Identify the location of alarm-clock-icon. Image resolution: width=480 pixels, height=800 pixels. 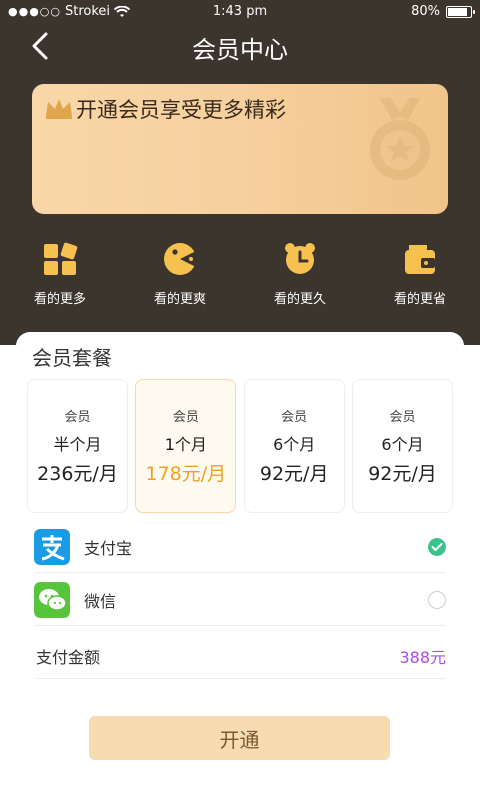
(300, 258).